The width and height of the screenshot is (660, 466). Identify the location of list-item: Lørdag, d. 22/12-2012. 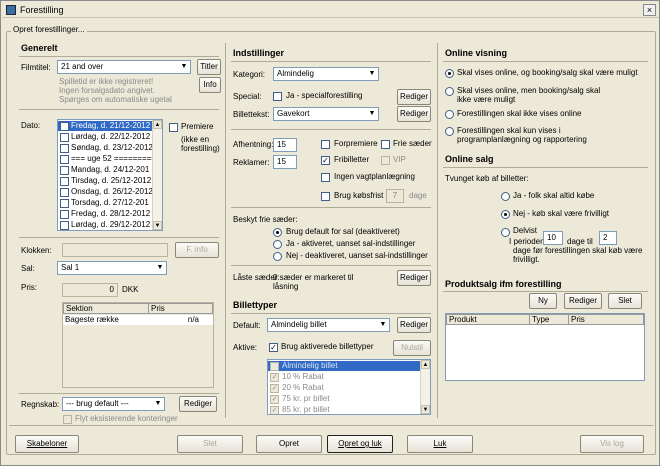
(105, 137).